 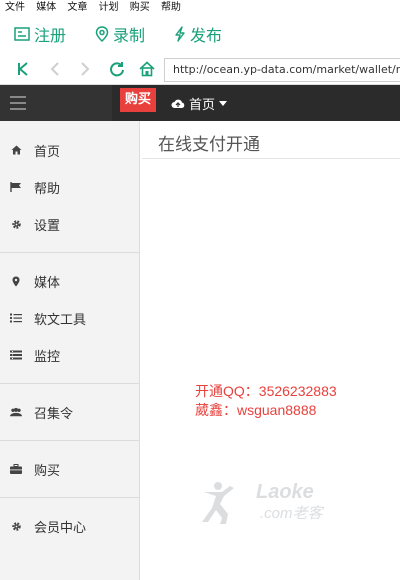 What do you see at coordinates (56, 103) in the screenshot?
I see `header-left-block` at bounding box center [56, 103].